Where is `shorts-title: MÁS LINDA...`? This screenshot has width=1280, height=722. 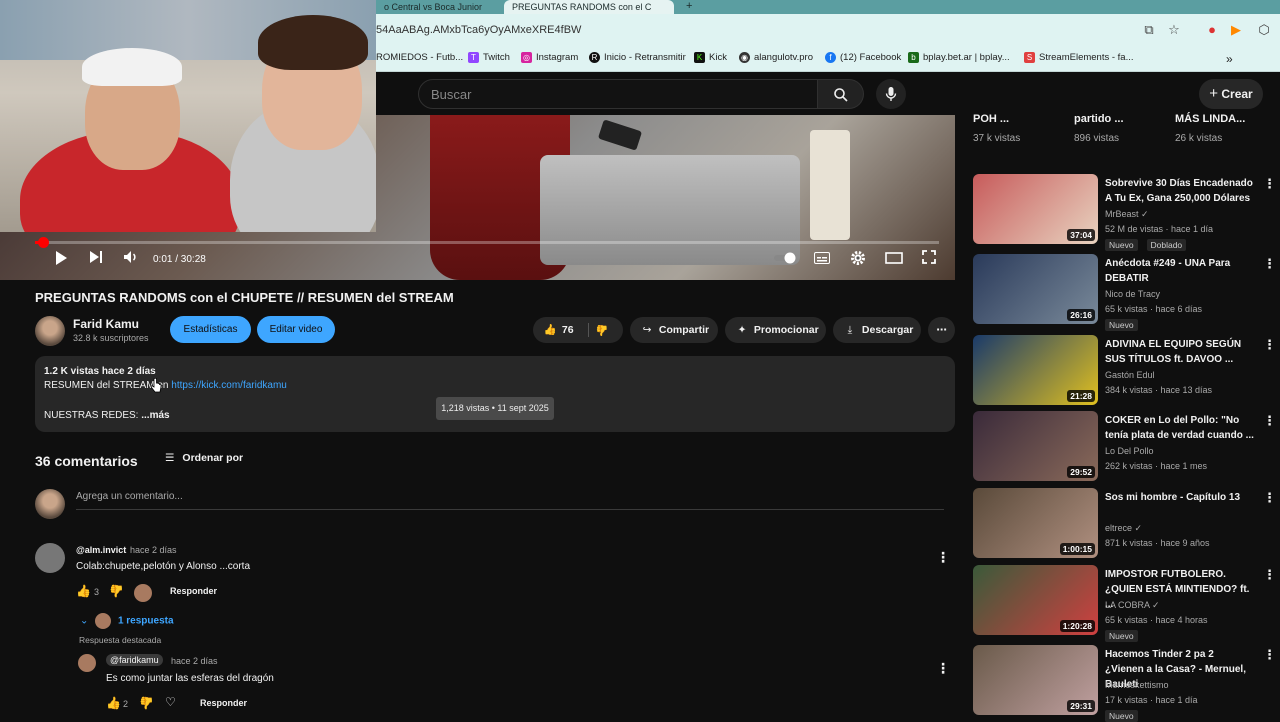 shorts-title: MÁS LINDA... is located at coordinates (1210, 119).